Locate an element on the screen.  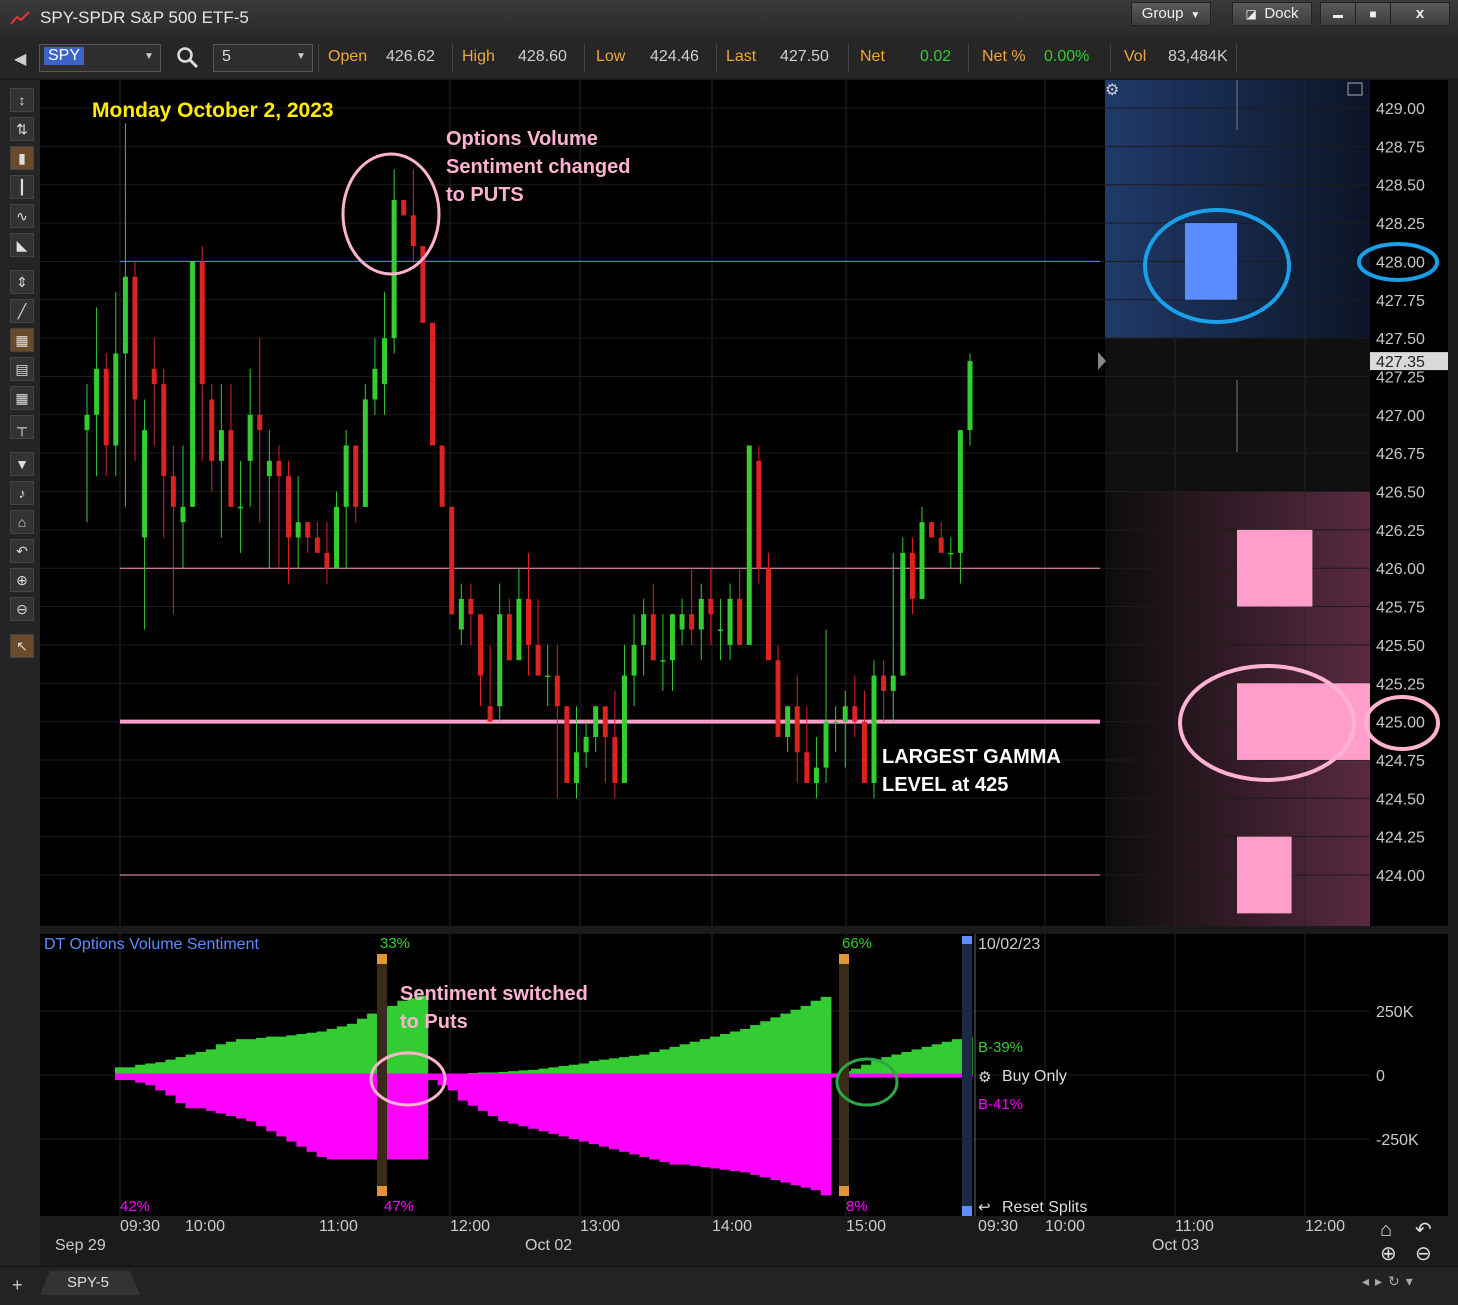
close-button: x is located at coordinates (1420, 14).